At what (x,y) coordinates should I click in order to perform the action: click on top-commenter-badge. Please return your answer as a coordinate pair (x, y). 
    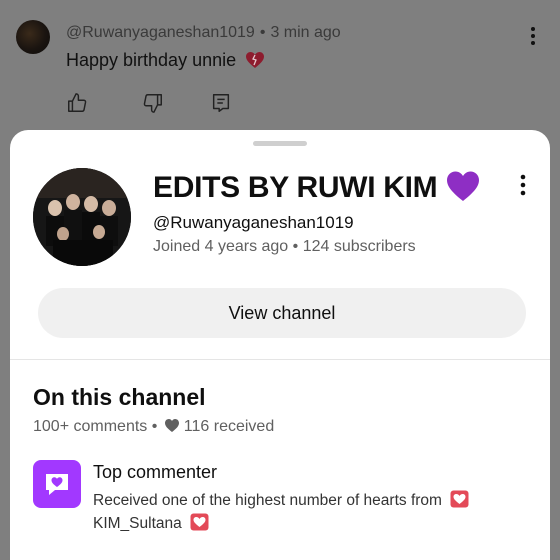
    Looking at the image, I should click on (57, 484).